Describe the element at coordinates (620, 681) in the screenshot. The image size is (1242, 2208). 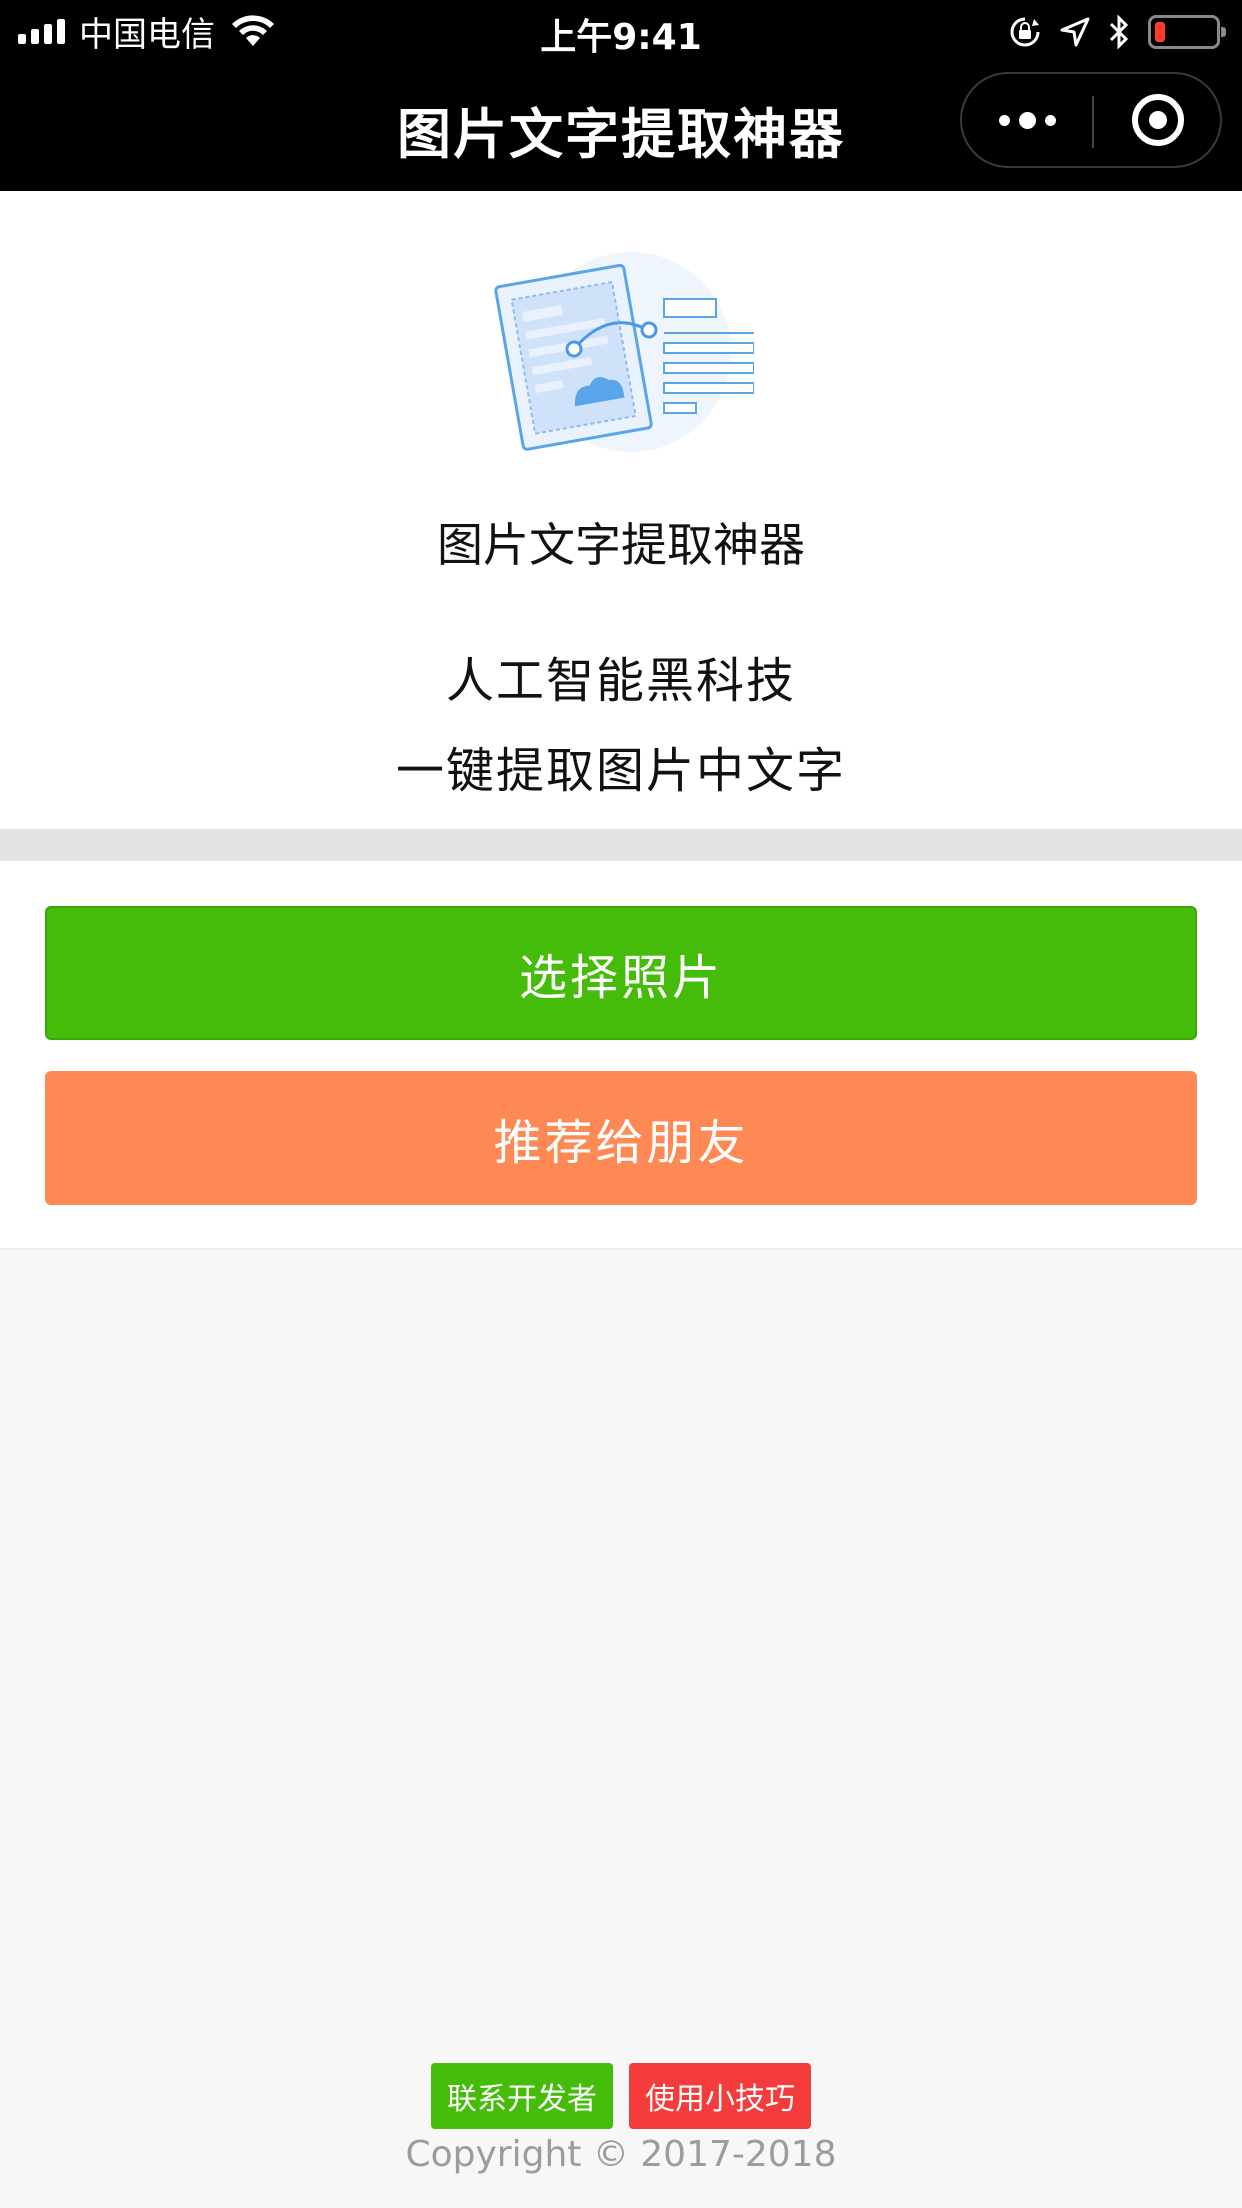
I see `hero-tagline-1: 人工智能黑科技` at that location.